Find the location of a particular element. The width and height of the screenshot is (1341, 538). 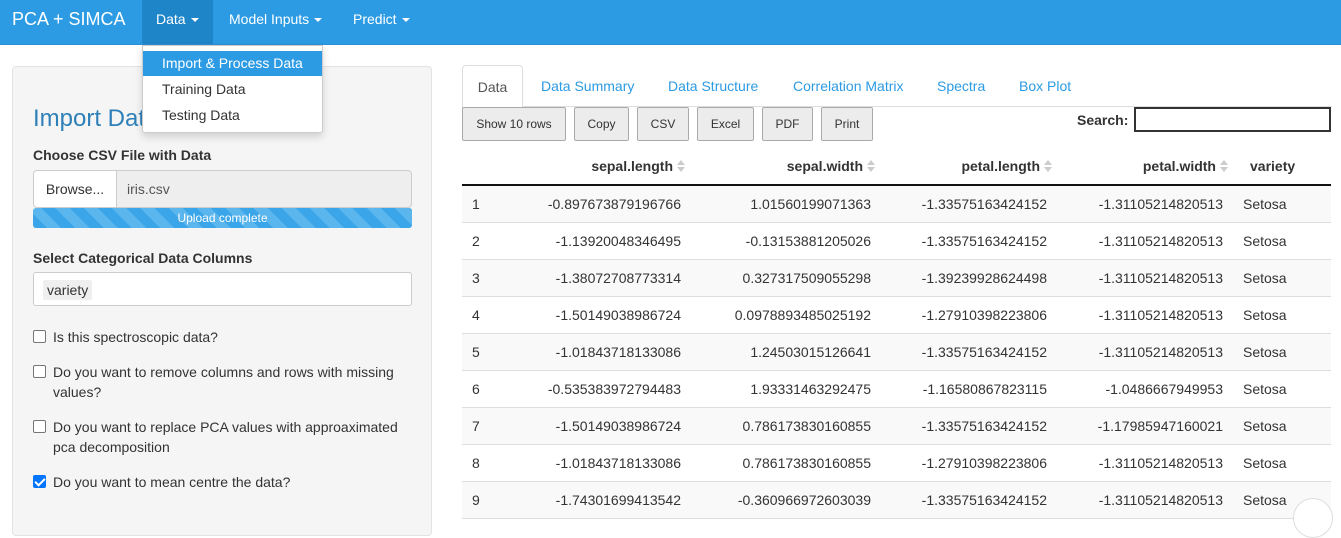

nav-predict-label: Predict is located at coordinates (375, 19).